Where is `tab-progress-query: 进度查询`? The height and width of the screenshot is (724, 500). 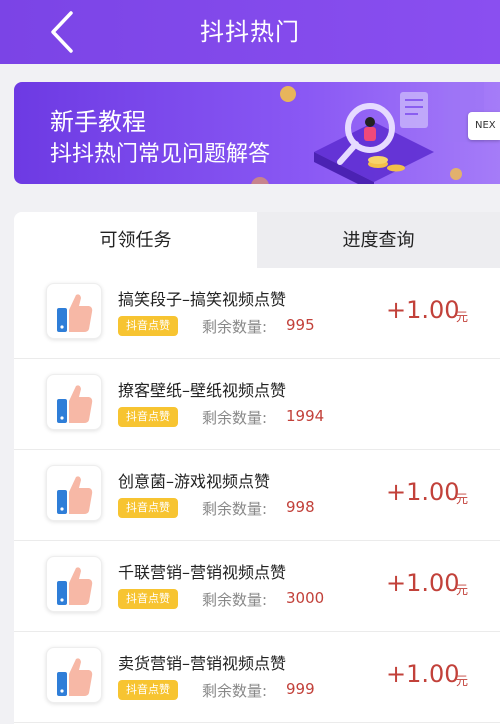 tab-progress-query: 进度查询 is located at coordinates (378, 240).